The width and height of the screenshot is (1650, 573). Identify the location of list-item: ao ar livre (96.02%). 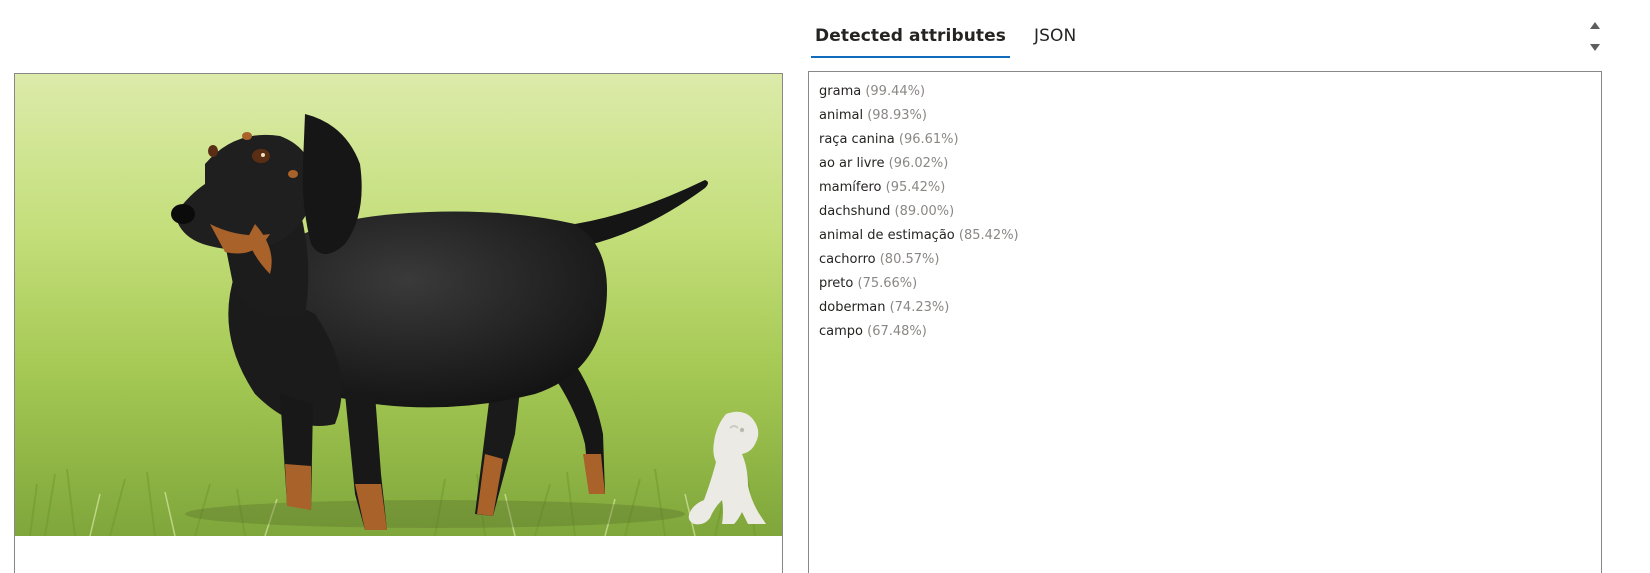
(1205, 164).